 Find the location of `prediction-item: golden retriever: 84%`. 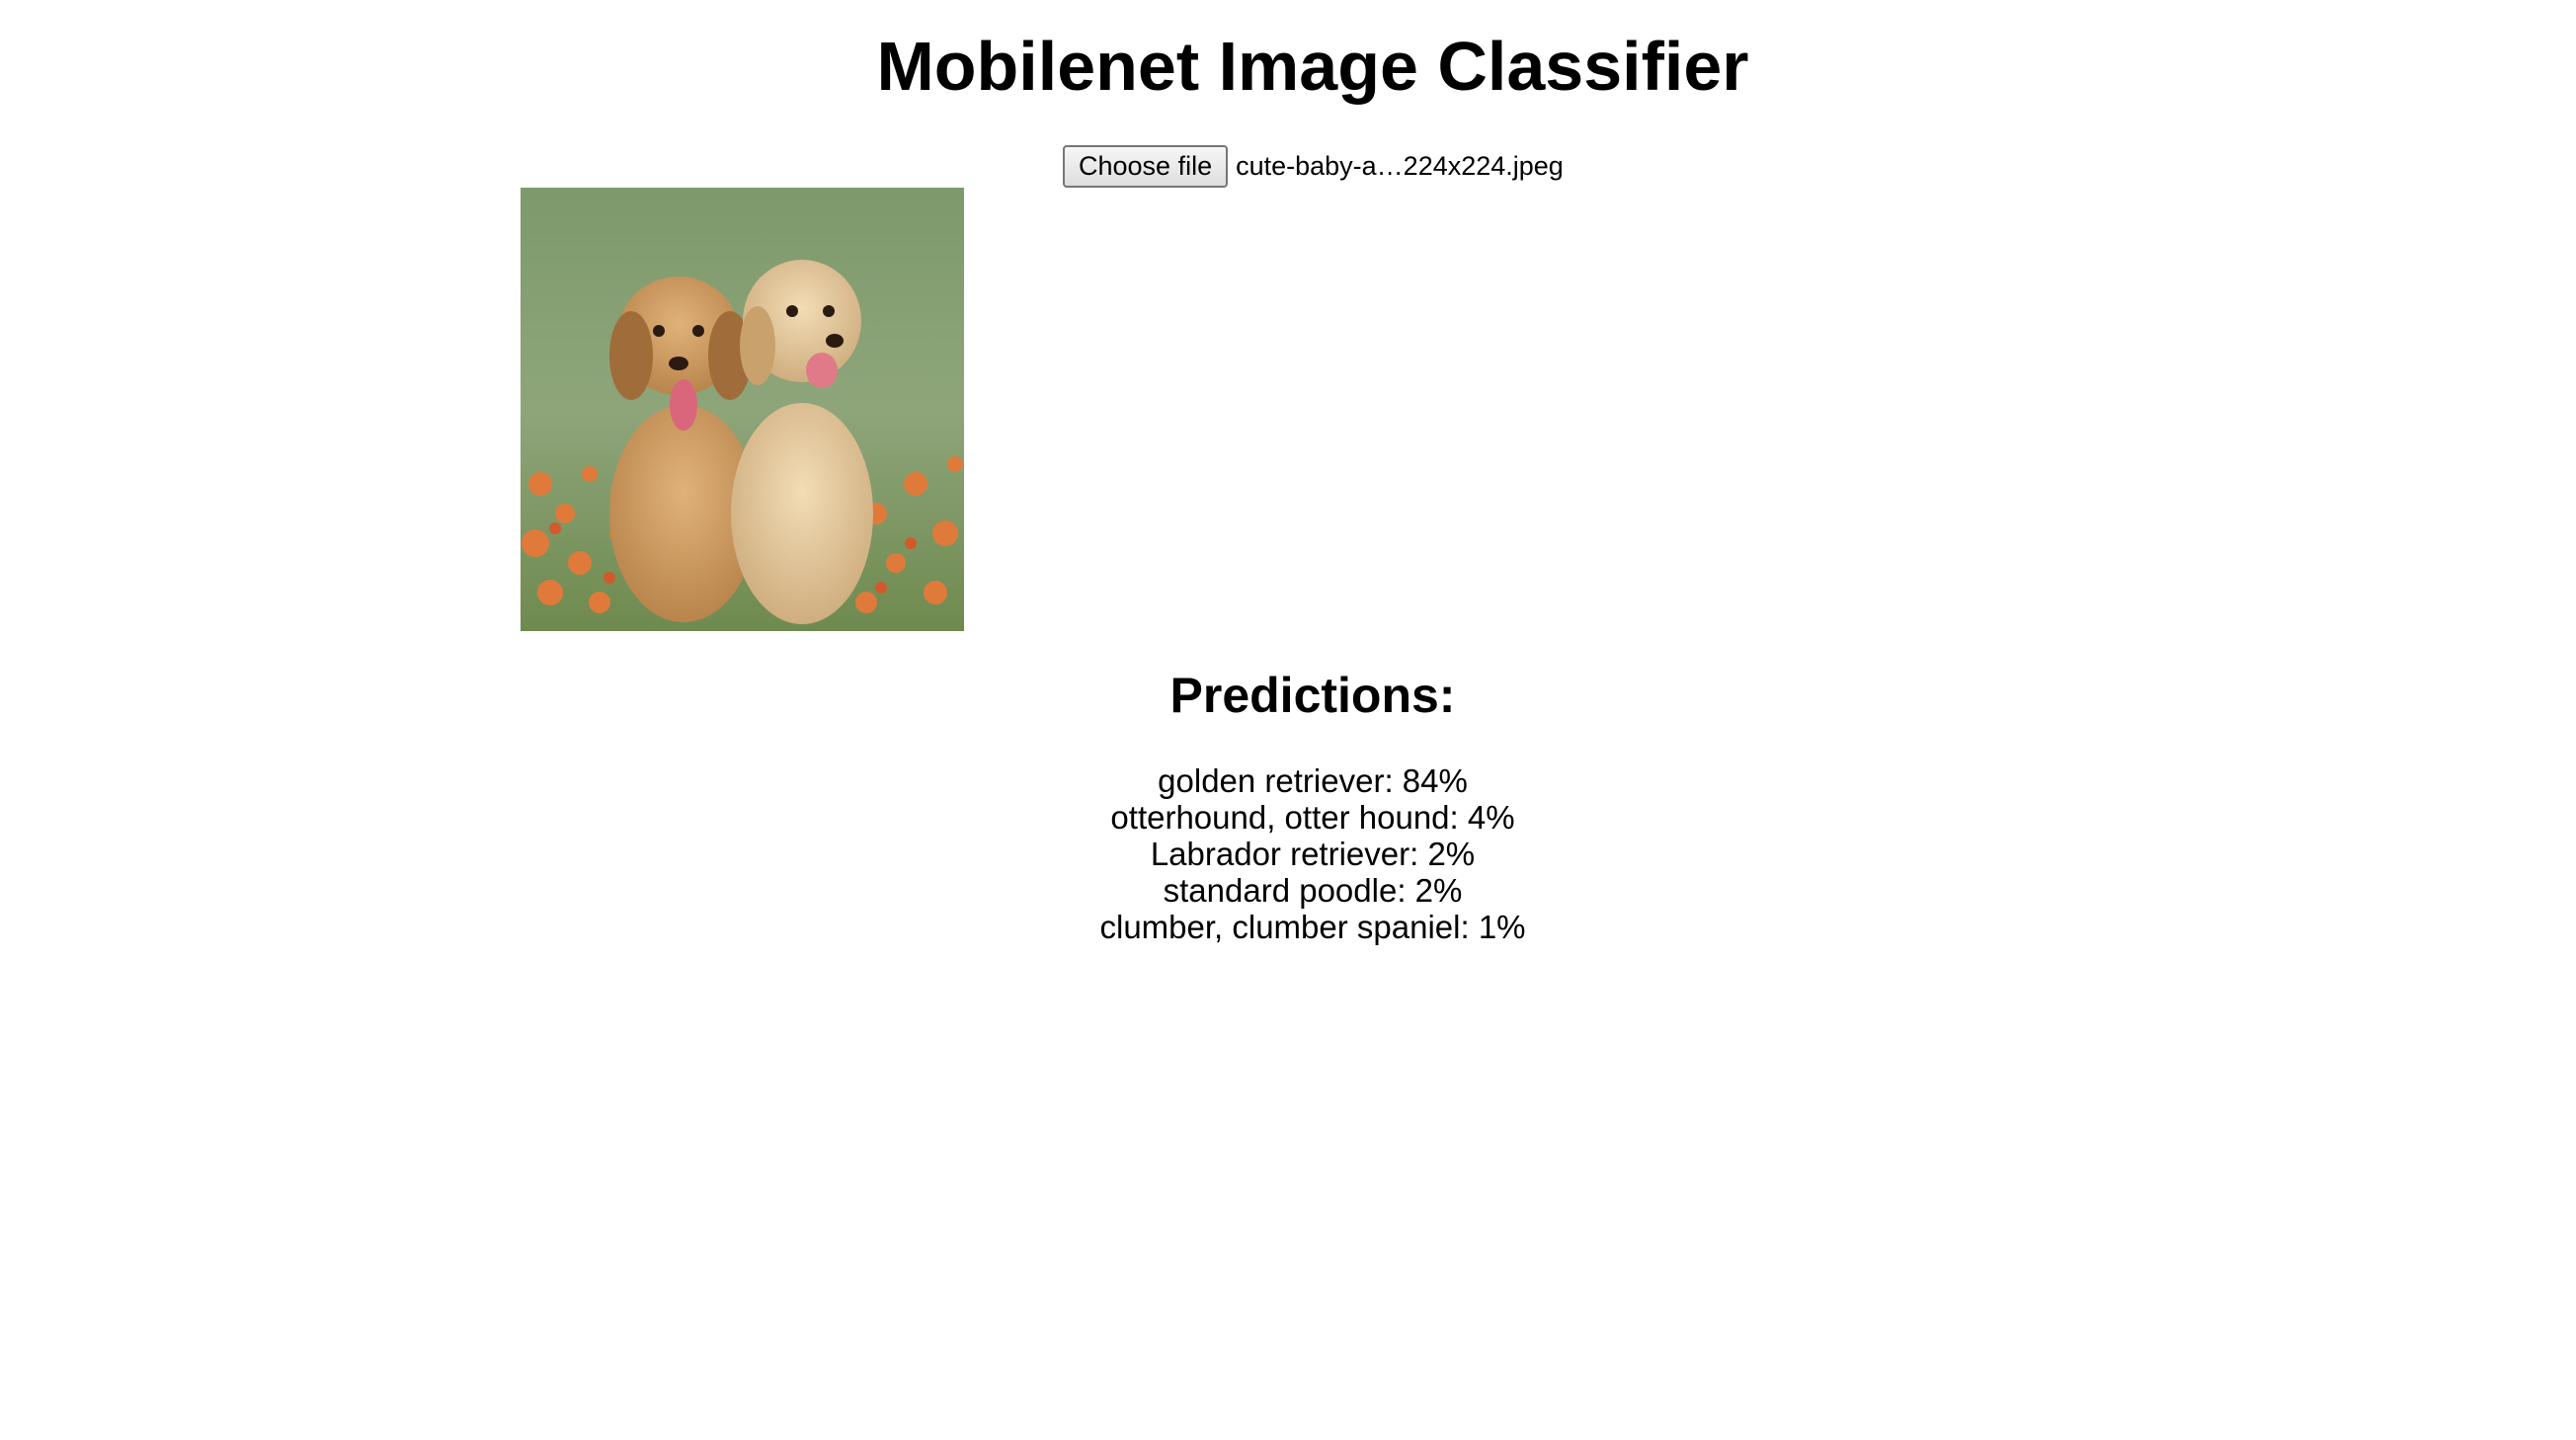

prediction-item: golden retriever: 84% is located at coordinates (1313, 780).